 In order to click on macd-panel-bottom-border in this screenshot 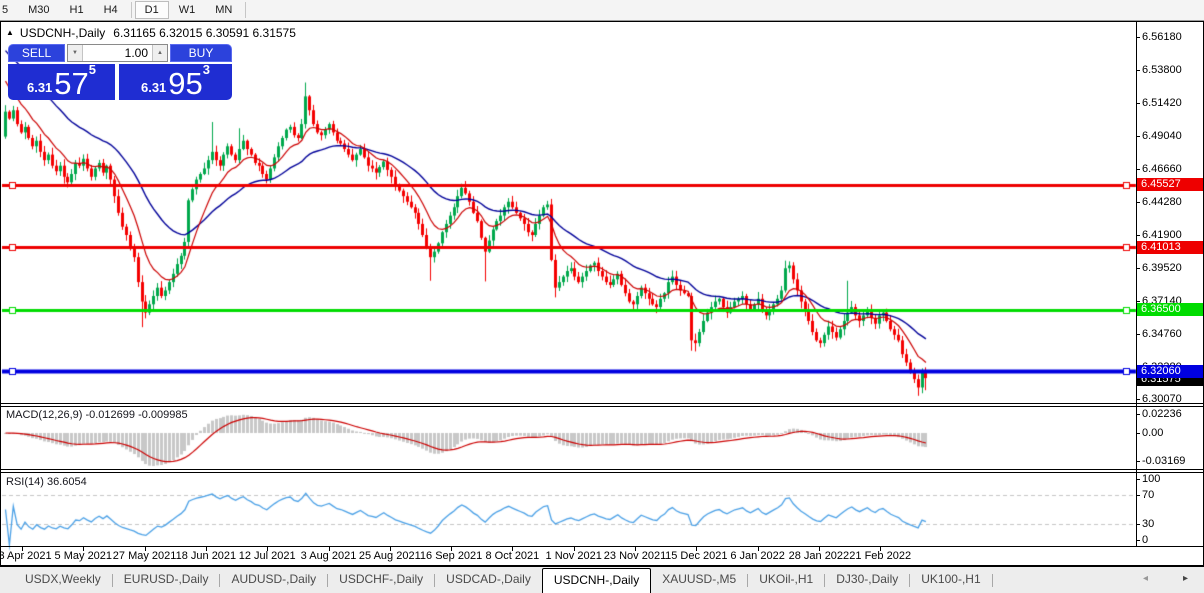, I will do `click(602, 469)`.